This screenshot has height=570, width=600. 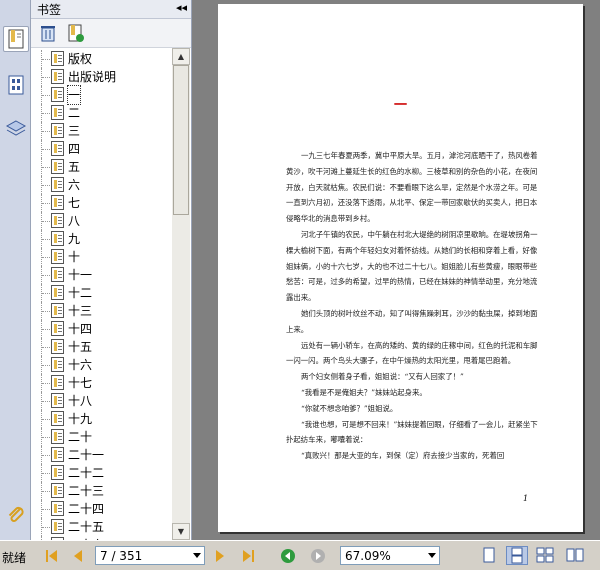 I want to click on bookmark-label: 出版说明, so click(x=92, y=77).